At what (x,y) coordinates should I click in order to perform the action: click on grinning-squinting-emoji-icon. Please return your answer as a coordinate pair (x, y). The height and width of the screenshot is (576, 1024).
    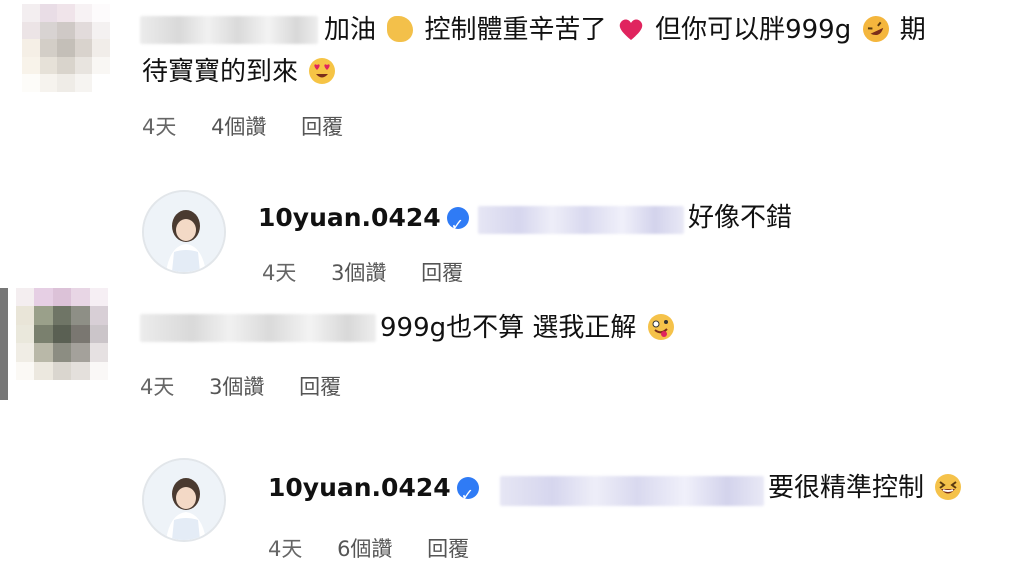
    Looking at the image, I should click on (948, 487).